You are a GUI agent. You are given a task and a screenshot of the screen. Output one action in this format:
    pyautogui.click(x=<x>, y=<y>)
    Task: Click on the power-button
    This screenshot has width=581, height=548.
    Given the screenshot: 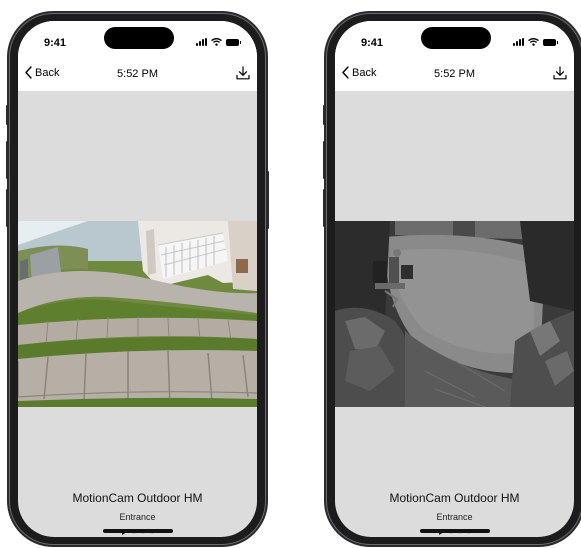 What is the action you would take?
    pyautogui.click(x=267, y=200)
    